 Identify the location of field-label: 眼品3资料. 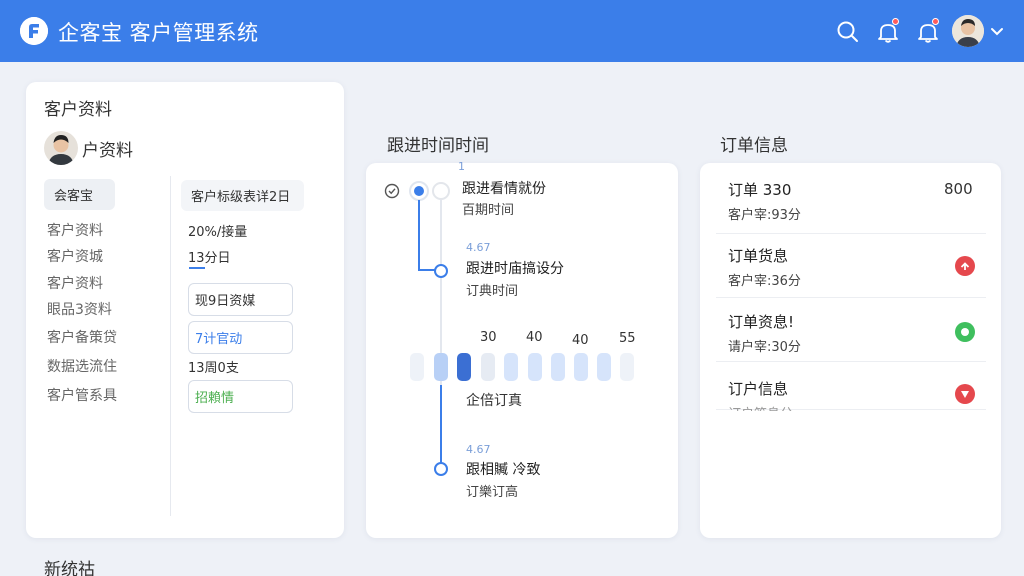
(79, 310).